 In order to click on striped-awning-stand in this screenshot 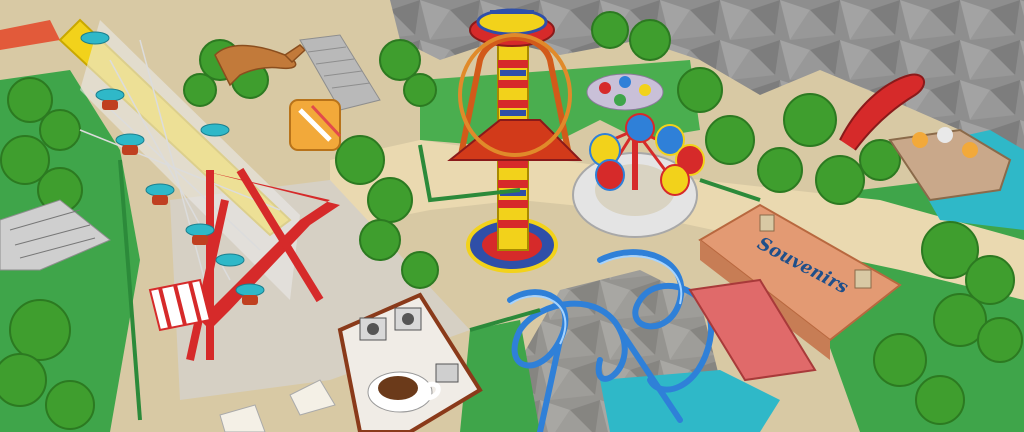, I will do `click(180, 305)`.